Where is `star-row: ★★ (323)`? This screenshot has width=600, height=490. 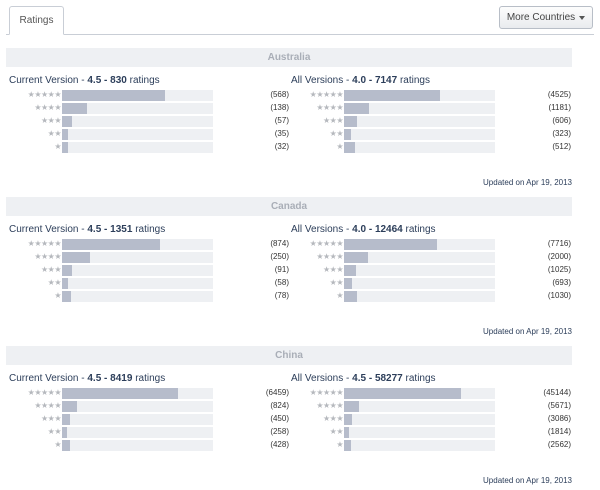 star-row: ★★ (323) is located at coordinates (431, 134).